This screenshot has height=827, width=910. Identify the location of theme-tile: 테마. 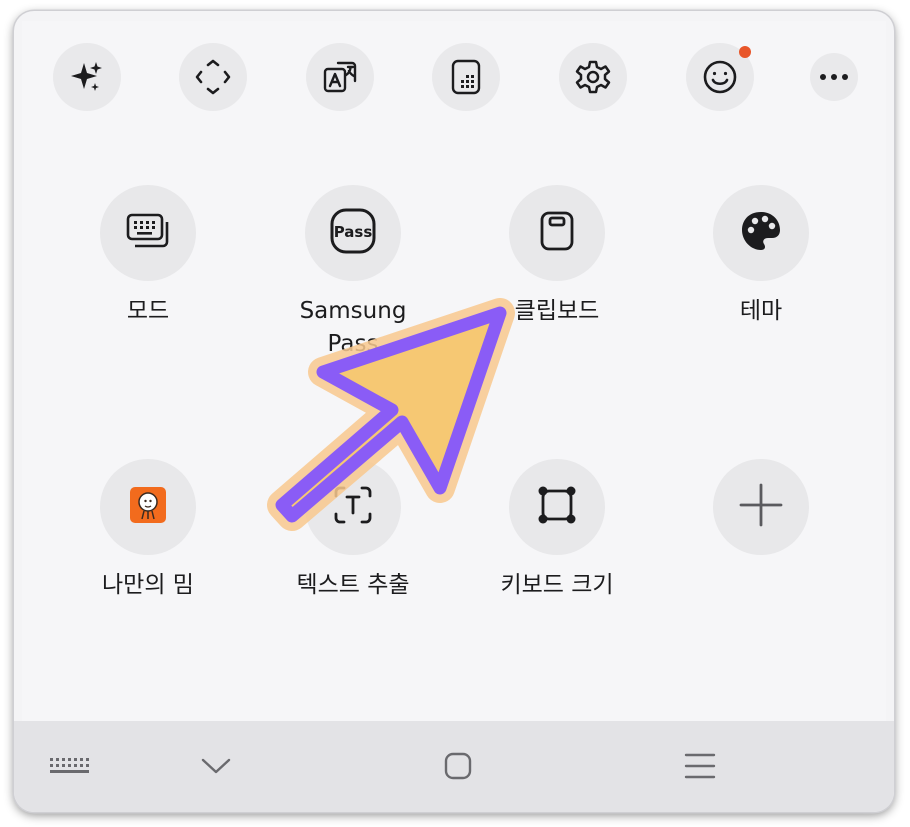
(761, 256).